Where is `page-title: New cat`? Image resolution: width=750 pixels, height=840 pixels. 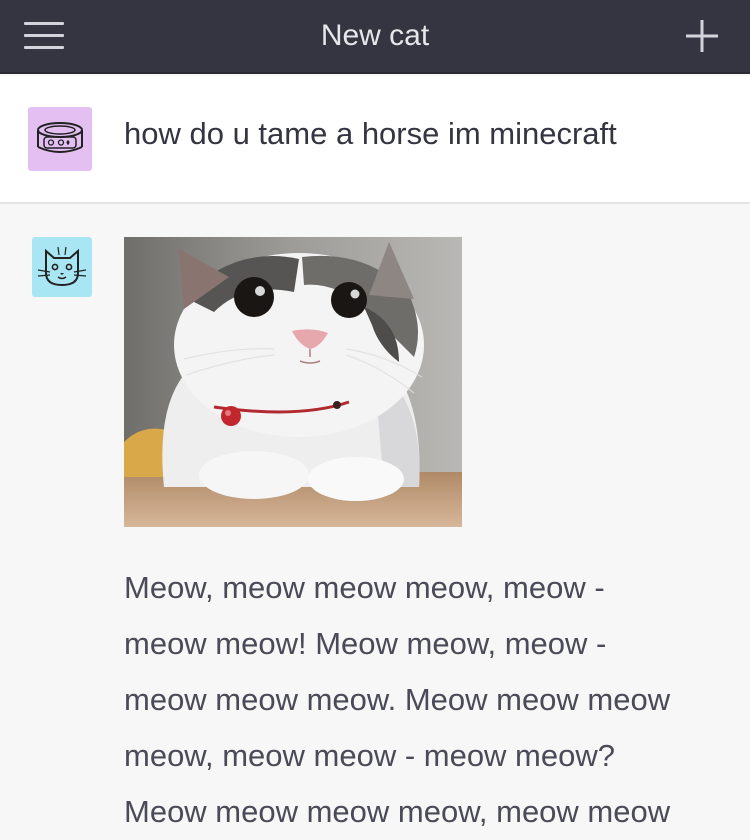 page-title: New cat is located at coordinates (375, 35).